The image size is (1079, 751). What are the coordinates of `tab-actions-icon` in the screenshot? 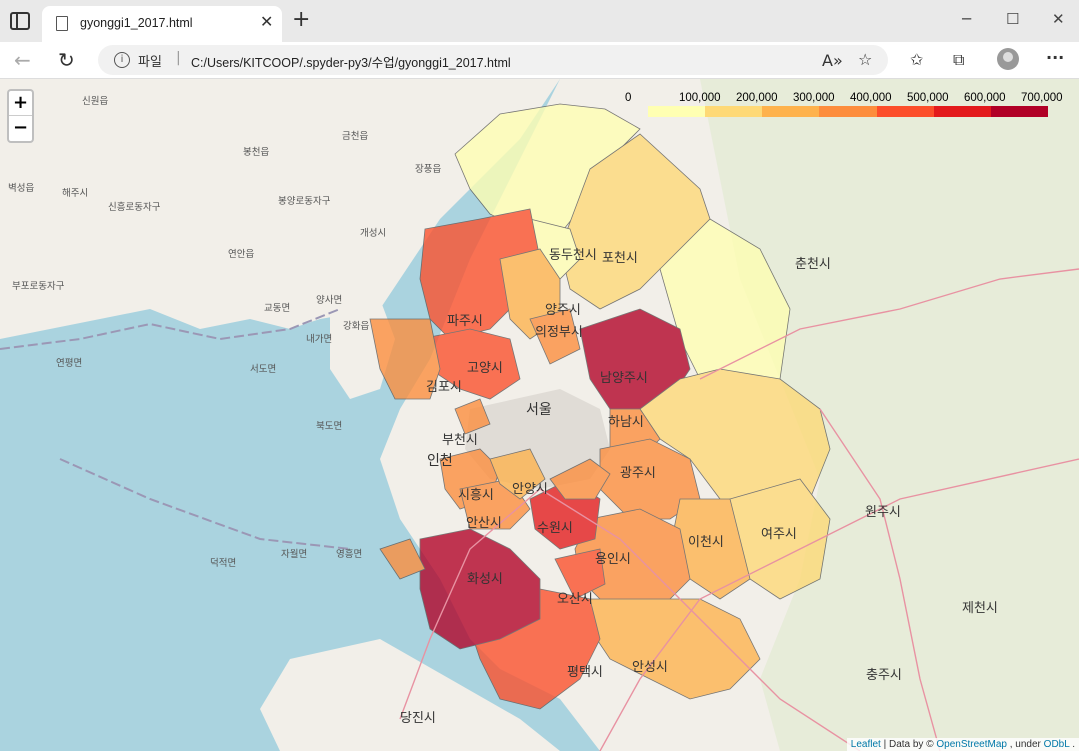 It's located at (20, 21).